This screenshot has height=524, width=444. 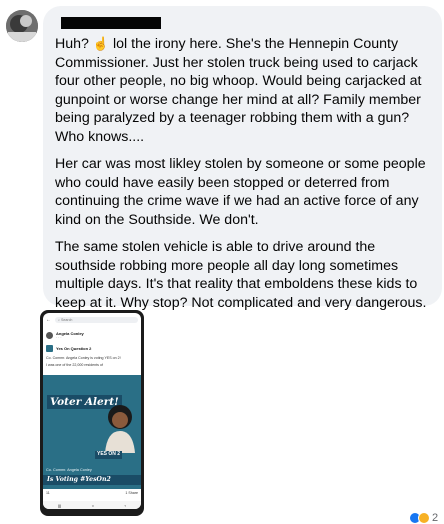 I want to click on finger-emoji-icon: ☝️, so click(x=101, y=43).